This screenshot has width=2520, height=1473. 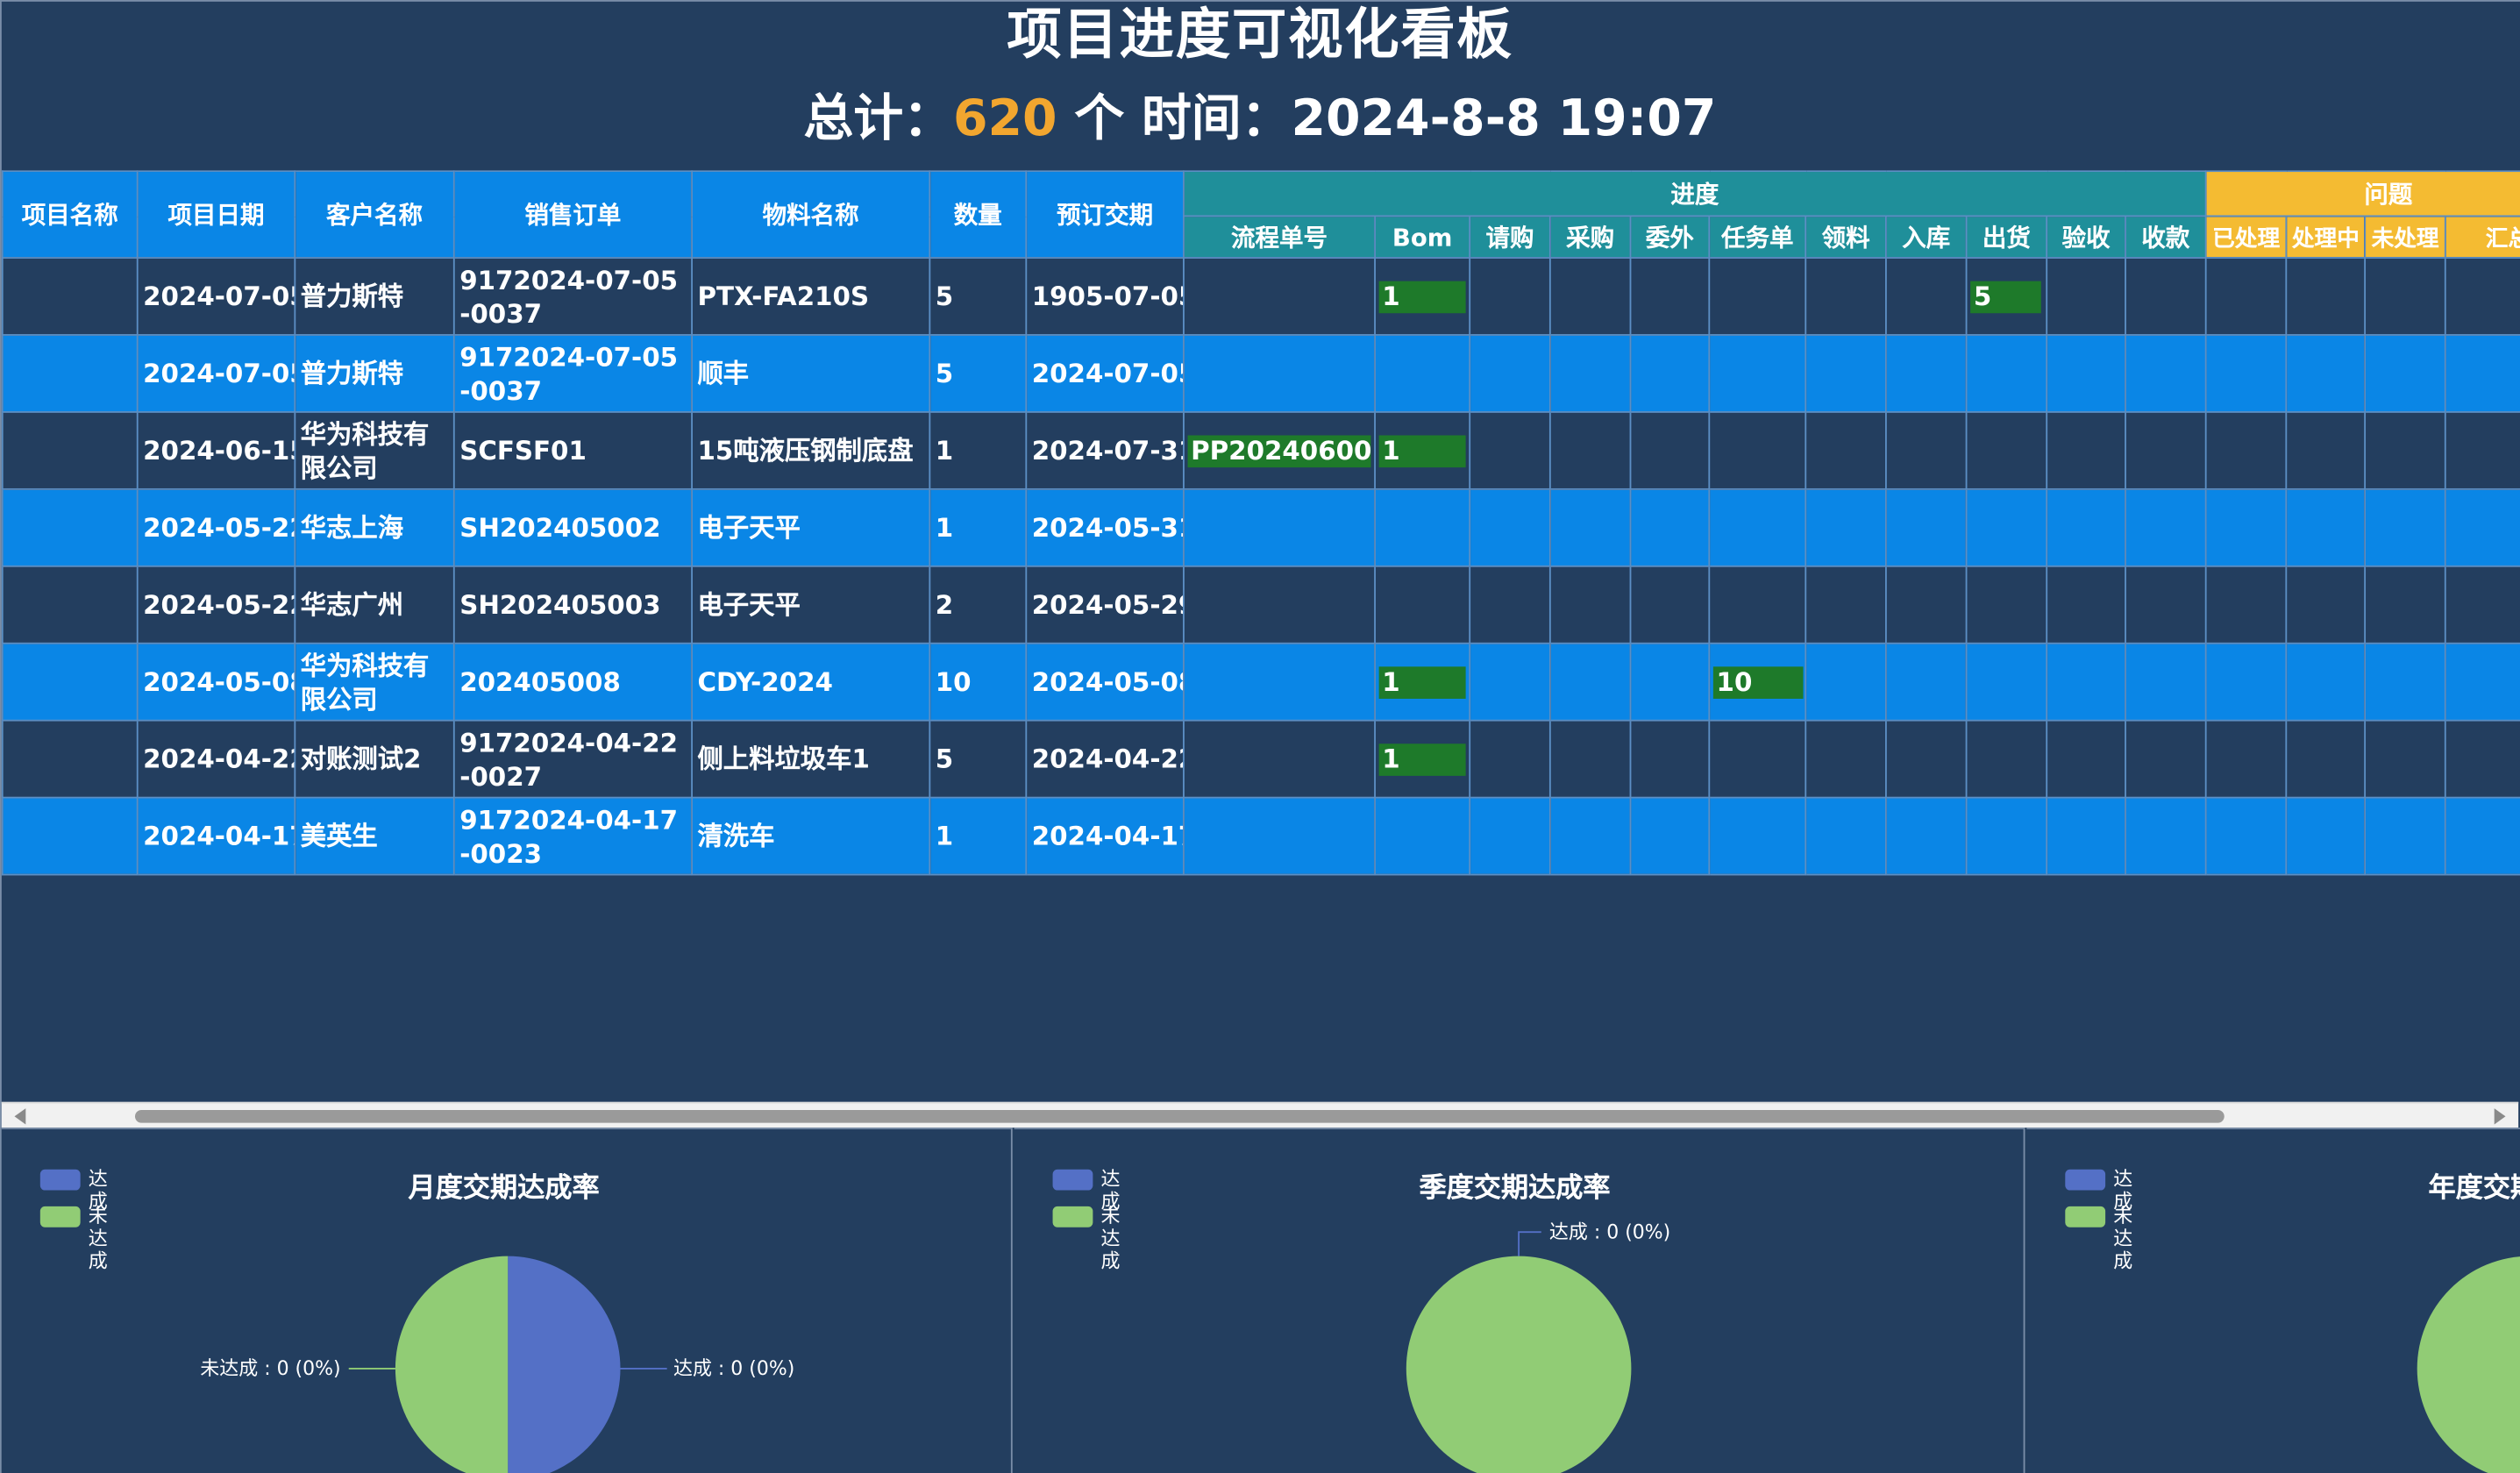 What do you see at coordinates (70, 214) in the screenshot?
I see `col-header-project-name: 项目名称` at bounding box center [70, 214].